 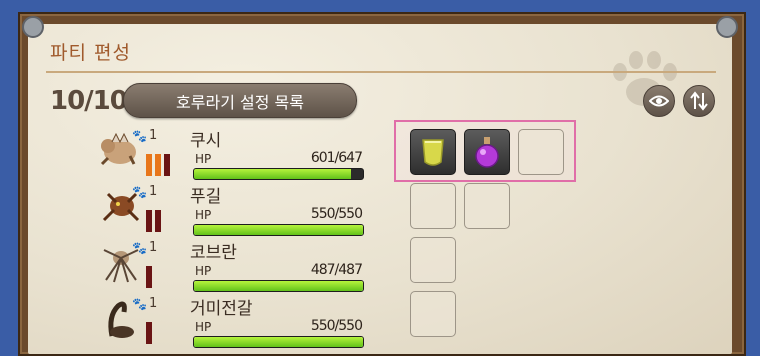 I want to click on hp-value: 601/647, so click(x=336, y=158).